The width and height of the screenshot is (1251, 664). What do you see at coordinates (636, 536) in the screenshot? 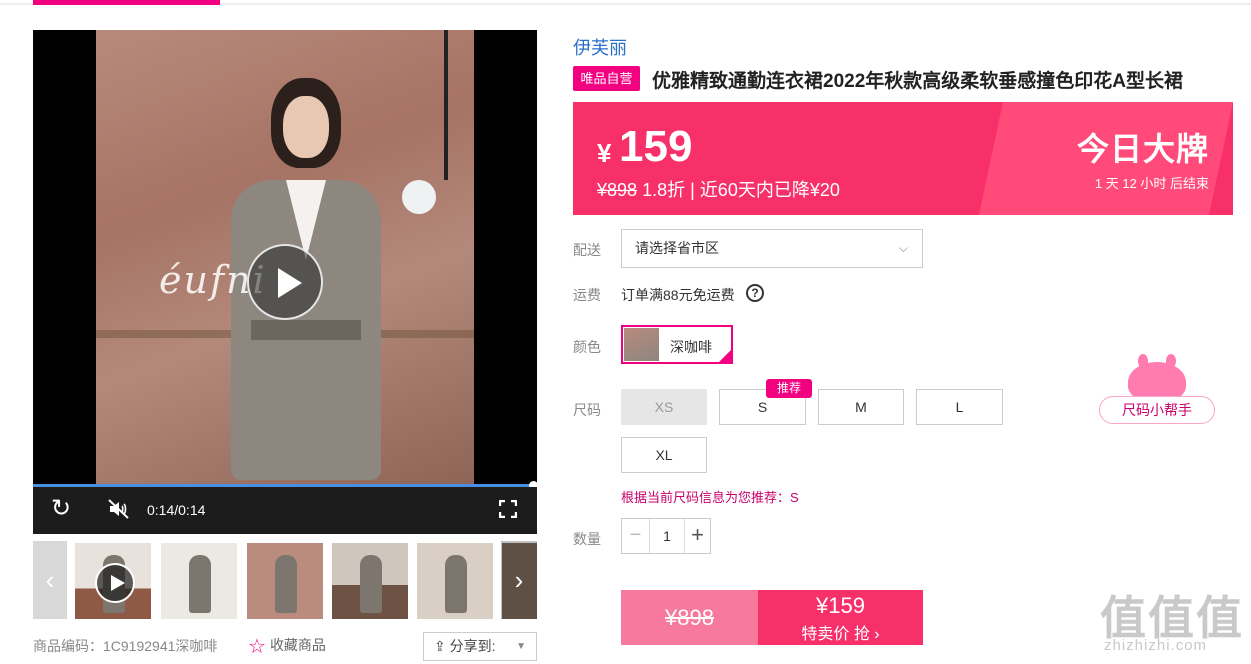
I see `quantity-decrease-button: −` at bounding box center [636, 536].